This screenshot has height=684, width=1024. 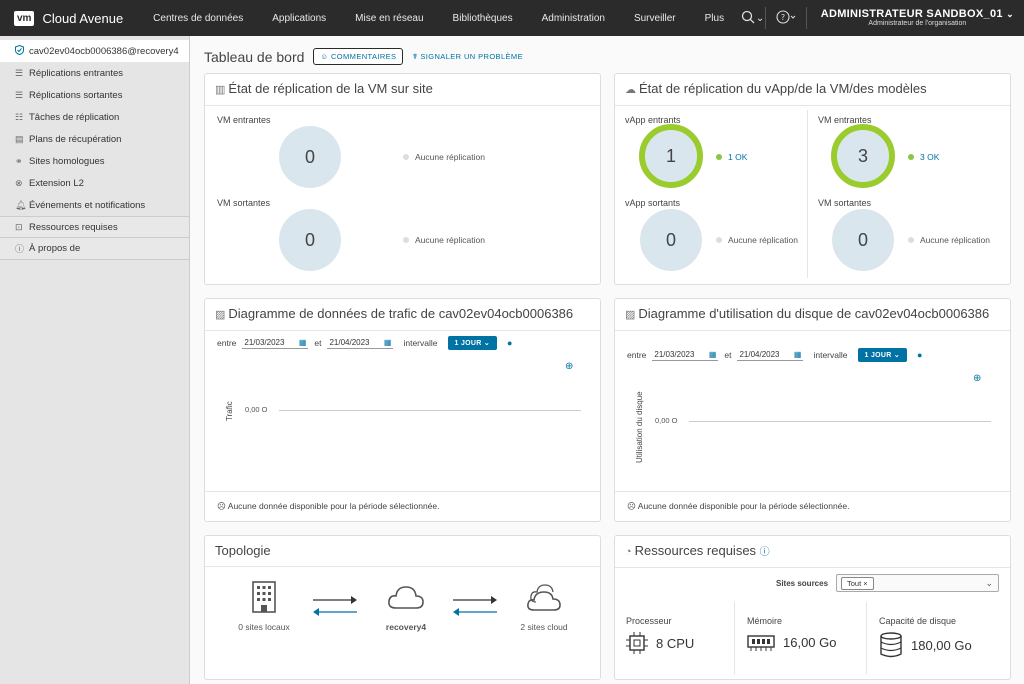 I want to click on app-logo: vm Cloud Avenue, so click(x=77, y=18).